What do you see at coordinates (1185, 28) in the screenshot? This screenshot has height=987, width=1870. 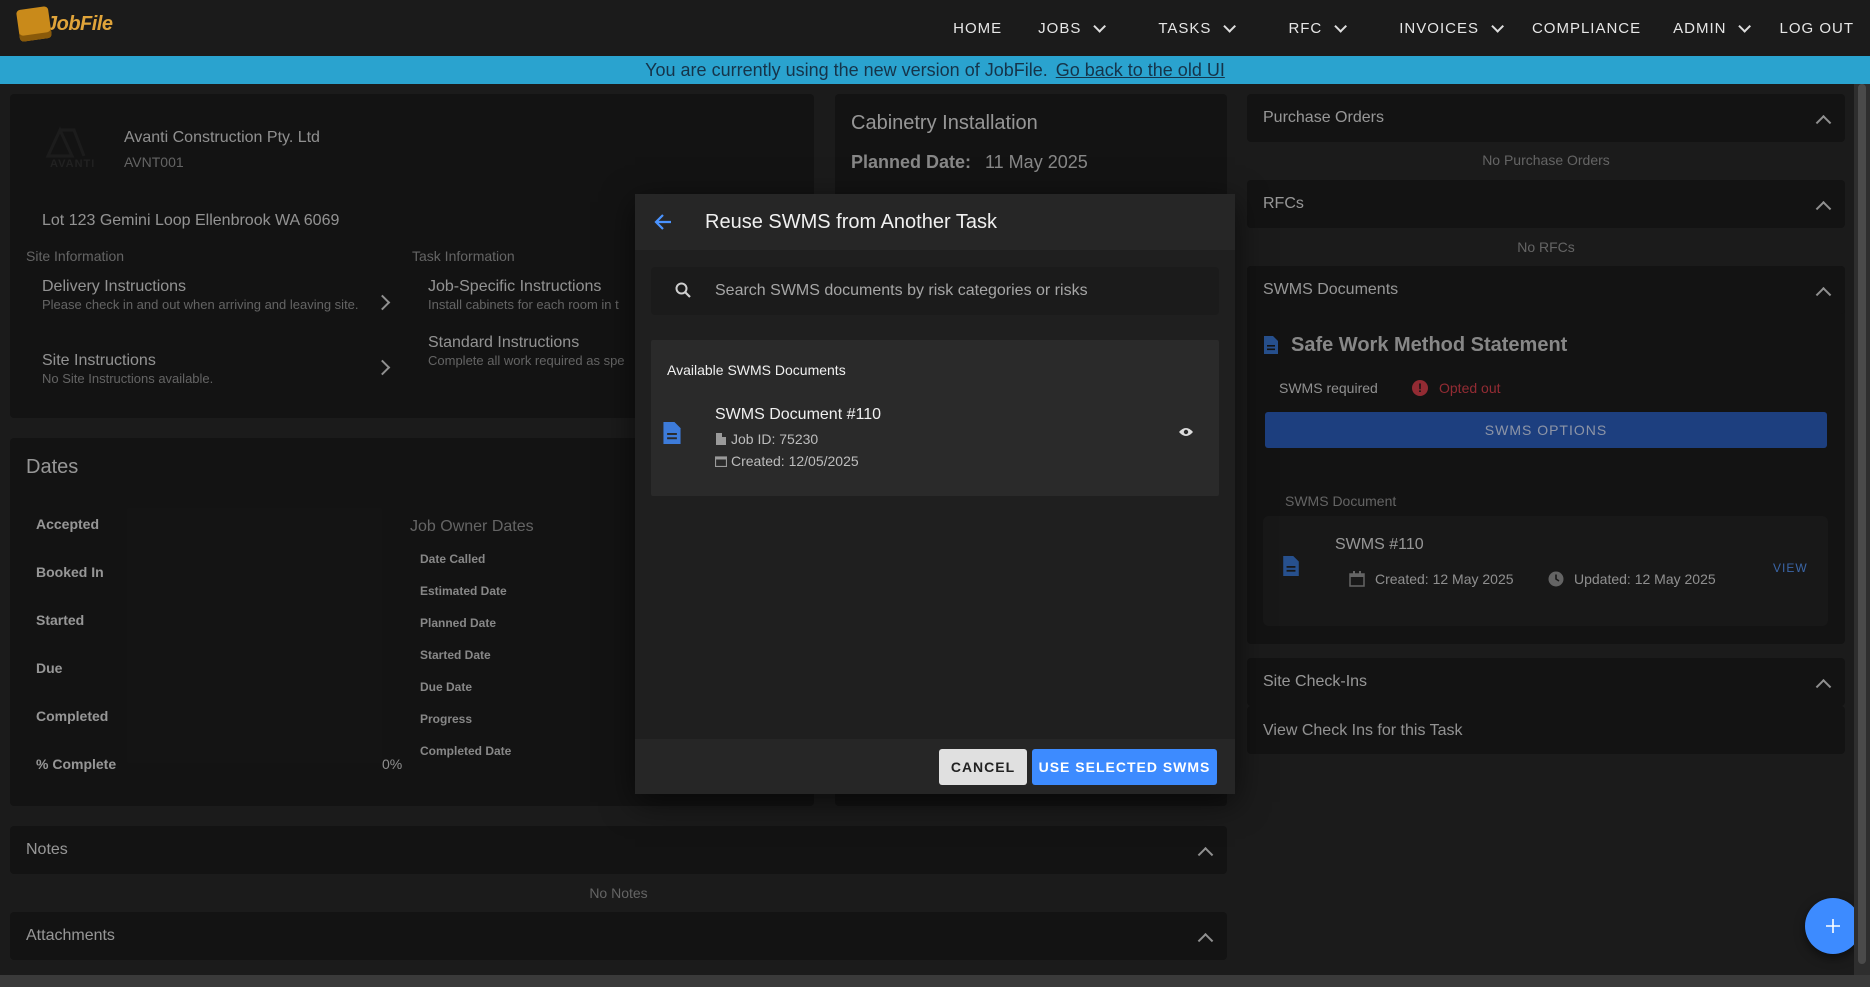 I see `nav-tasks-label: TASKS` at bounding box center [1185, 28].